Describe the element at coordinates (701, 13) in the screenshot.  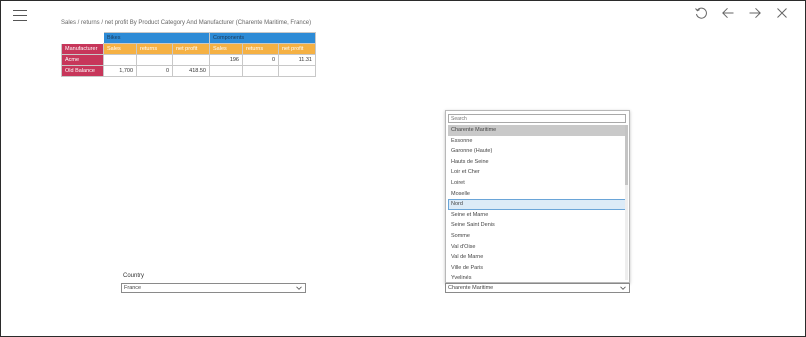
I see `refresh-icon` at that location.